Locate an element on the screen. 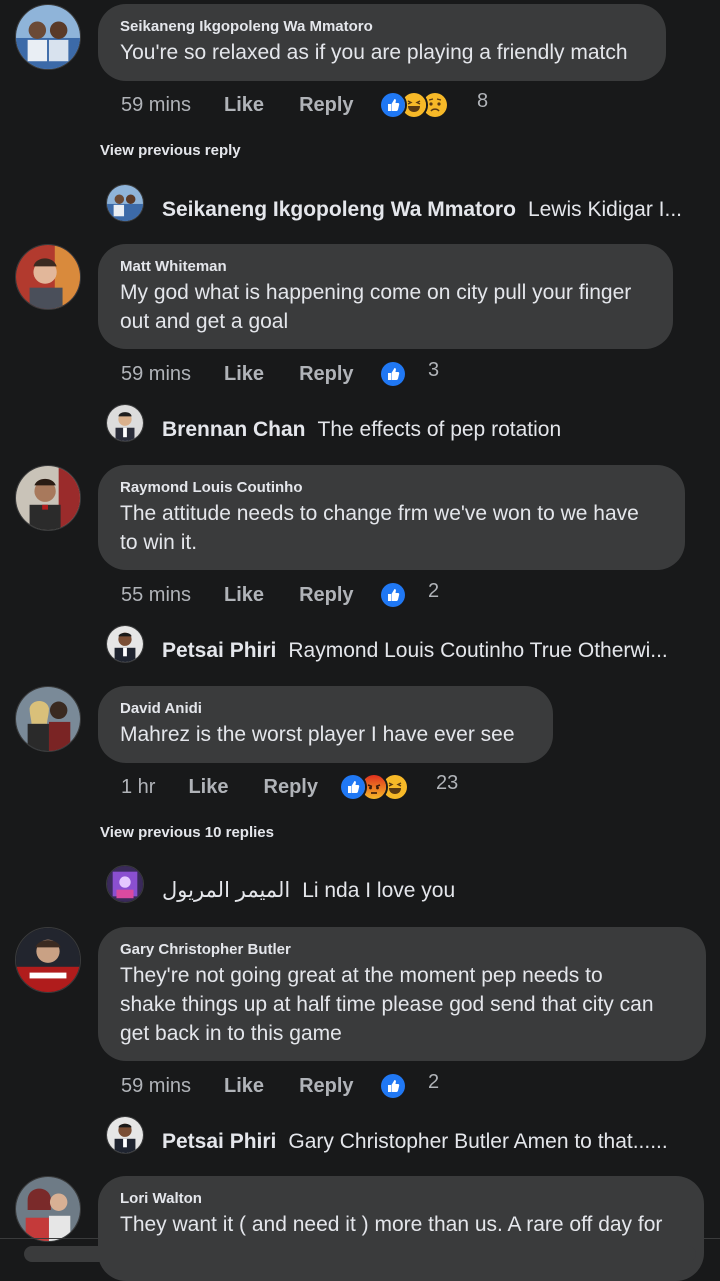  comment-author: Raymond Louis Coutinho is located at coordinates (391, 488).